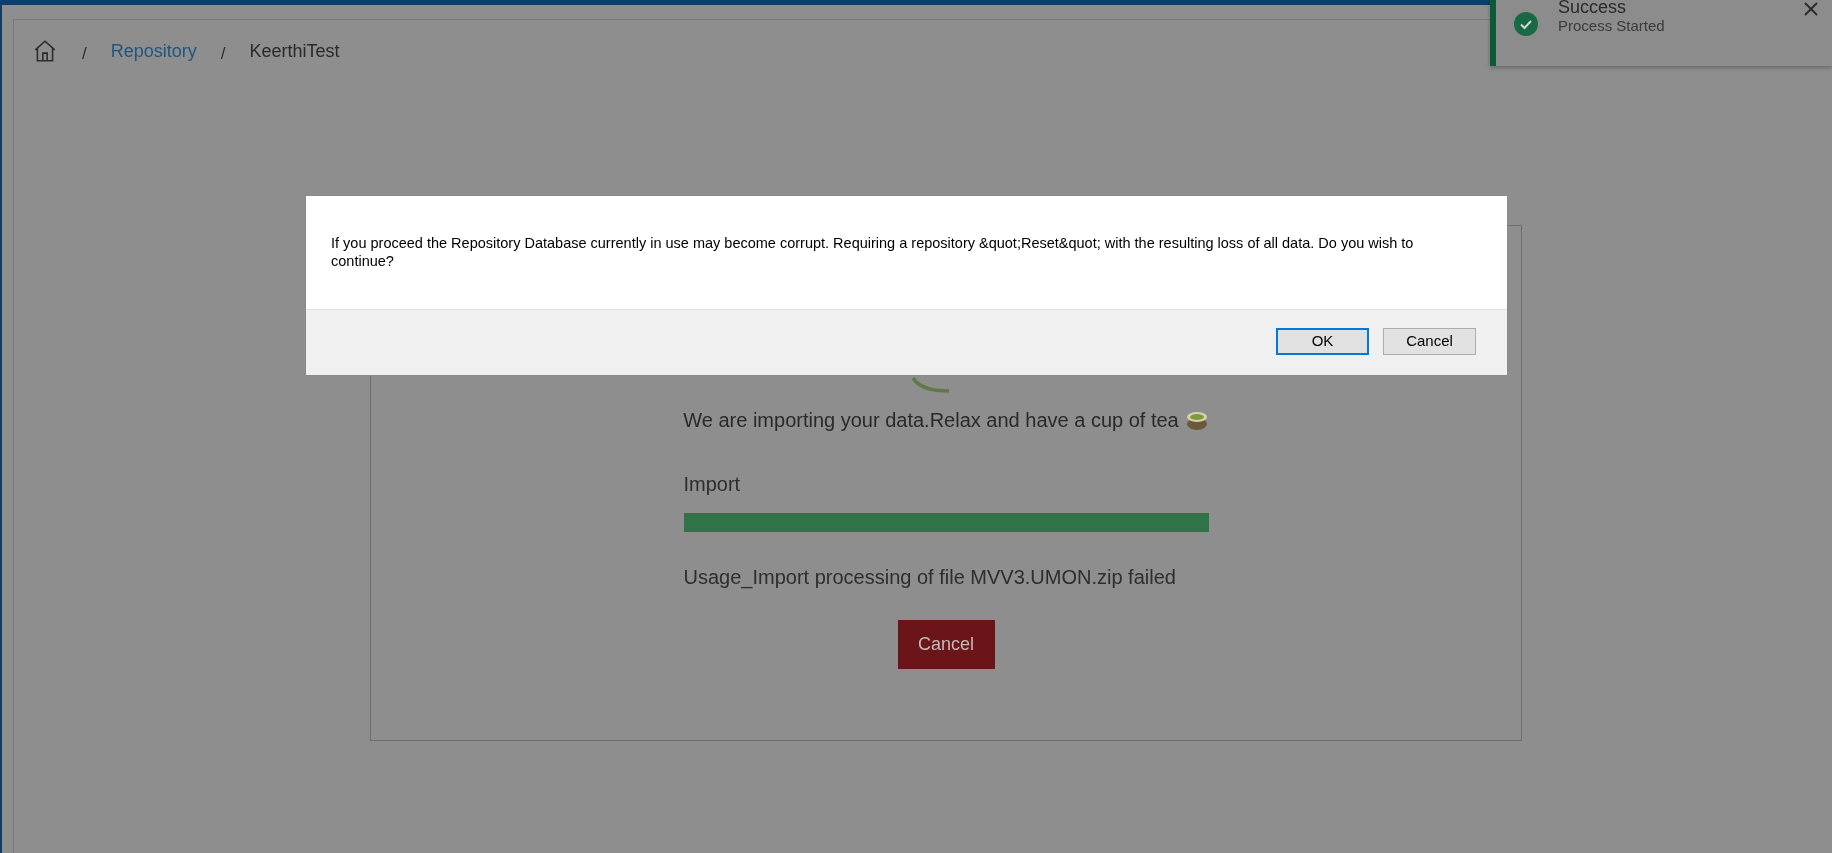 This screenshot has width=1832, height=853. What do you see at coordinates (930, 578) in the screenshot?
I see `status-message: Usage_Import processing of file MVV3.UMON.zip failed` at bounding box center [930, 578].